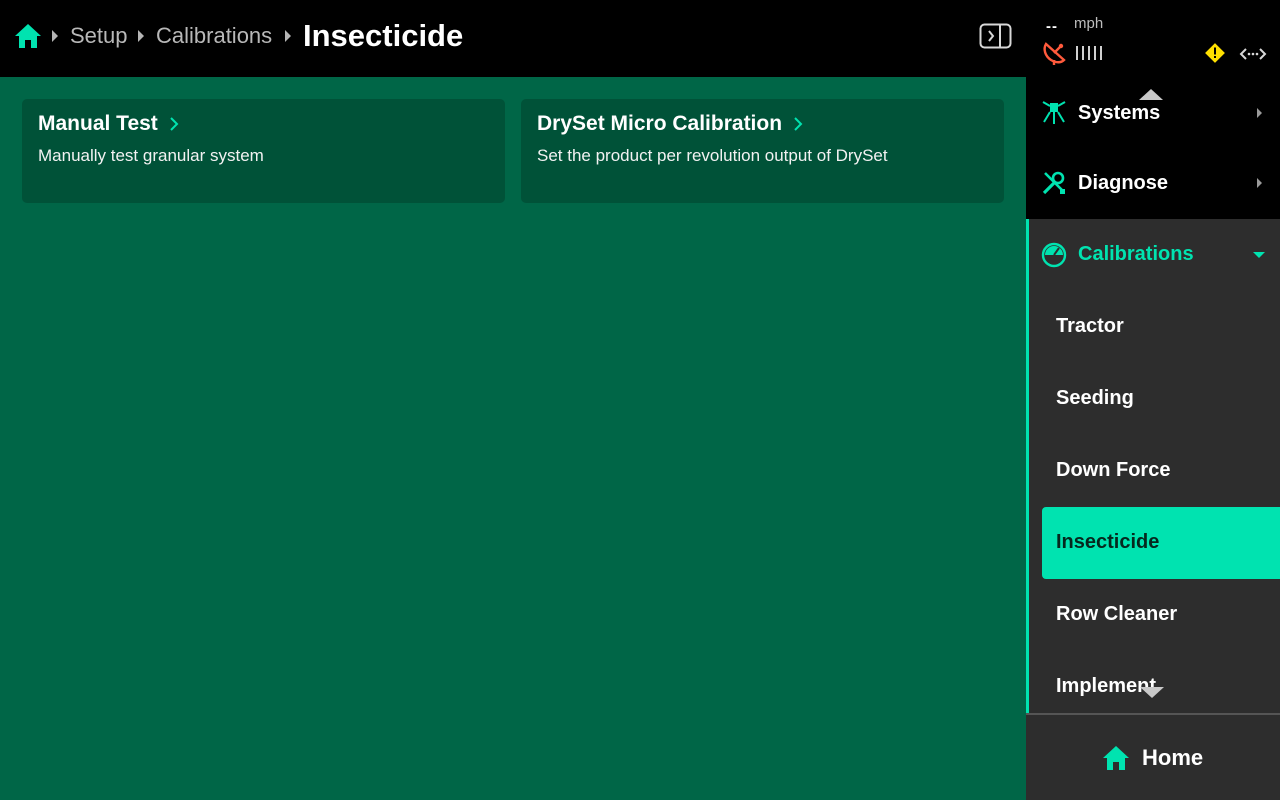  What do you see at coordinates (98, 123) in the screenshot?
I see `card-title: Manual Test` at bounding box center [98, 123].